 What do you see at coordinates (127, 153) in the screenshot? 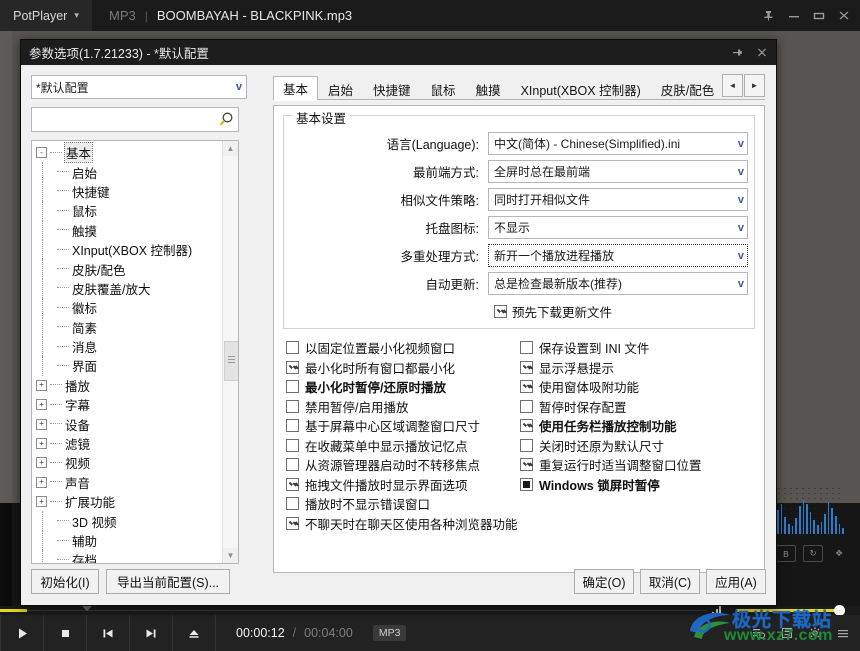
I see `tree-item-0: - 基本` at bounding box center [127, 153].